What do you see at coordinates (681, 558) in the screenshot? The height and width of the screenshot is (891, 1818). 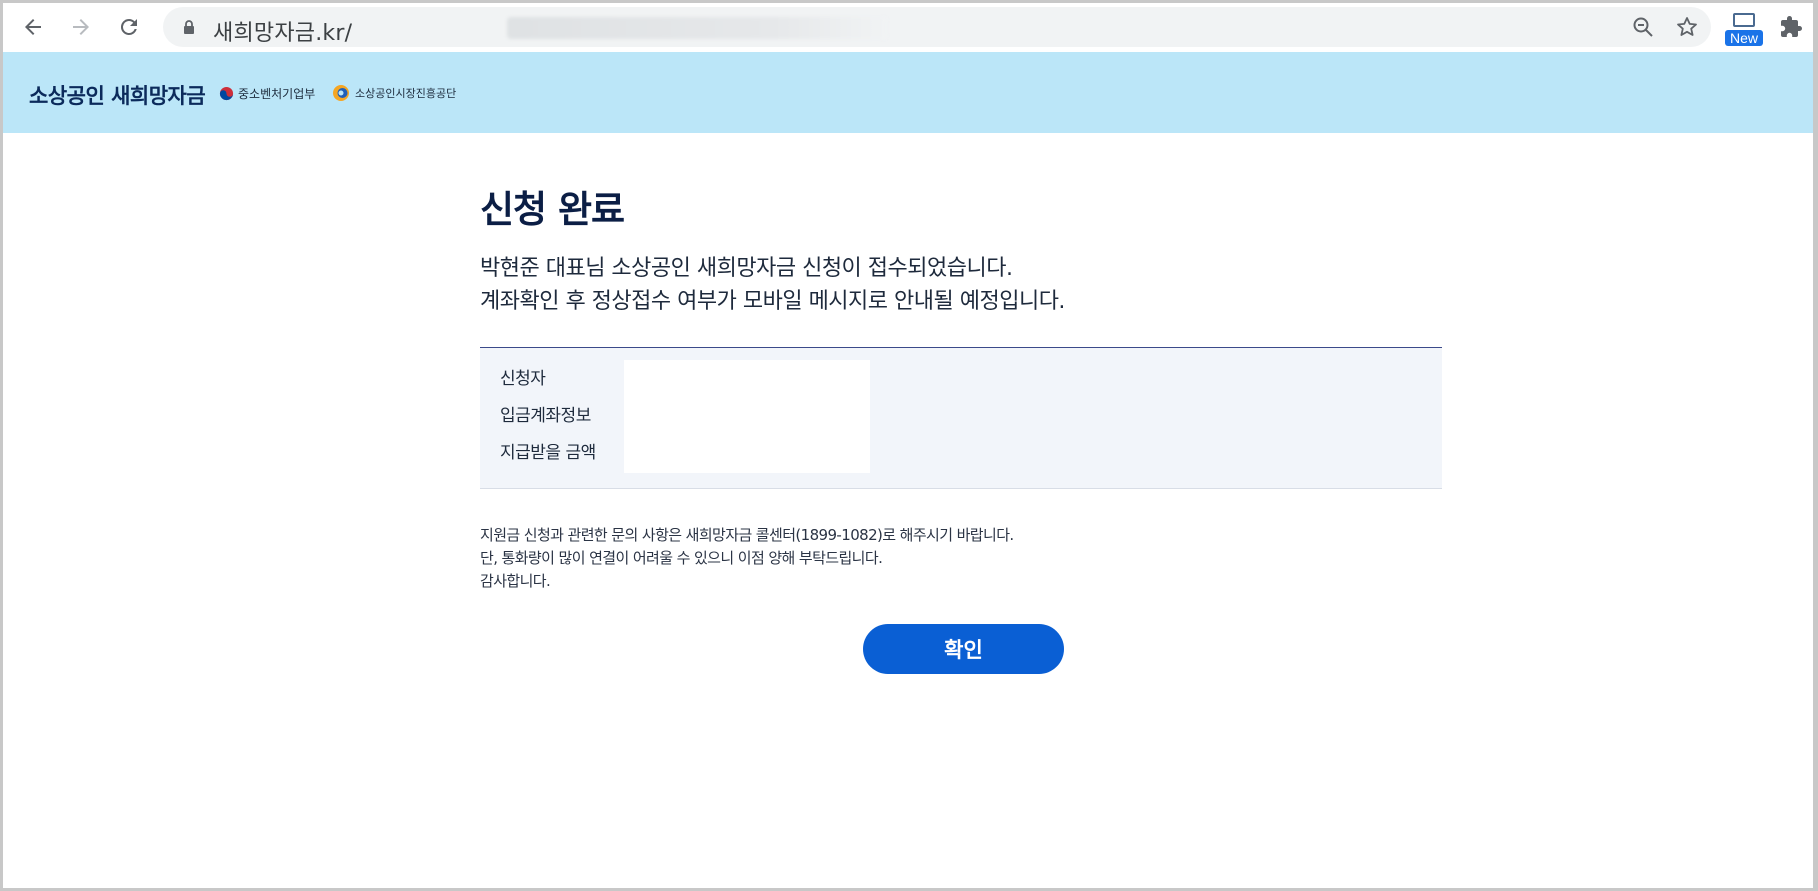 I see `notice-line: 단, 통화량이 많이 연결이 어려울 수 있으니 이점 양해 부탁드립니다.` at bounding box center [681, 558].